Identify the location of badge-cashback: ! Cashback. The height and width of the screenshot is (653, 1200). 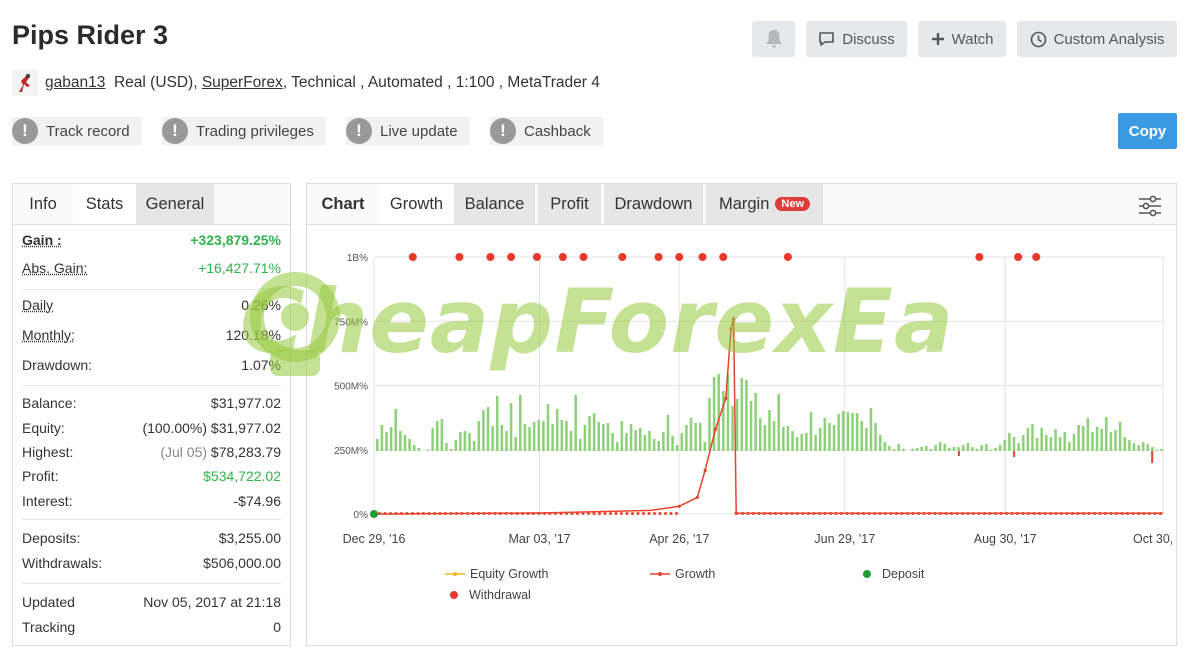
(546, 131).